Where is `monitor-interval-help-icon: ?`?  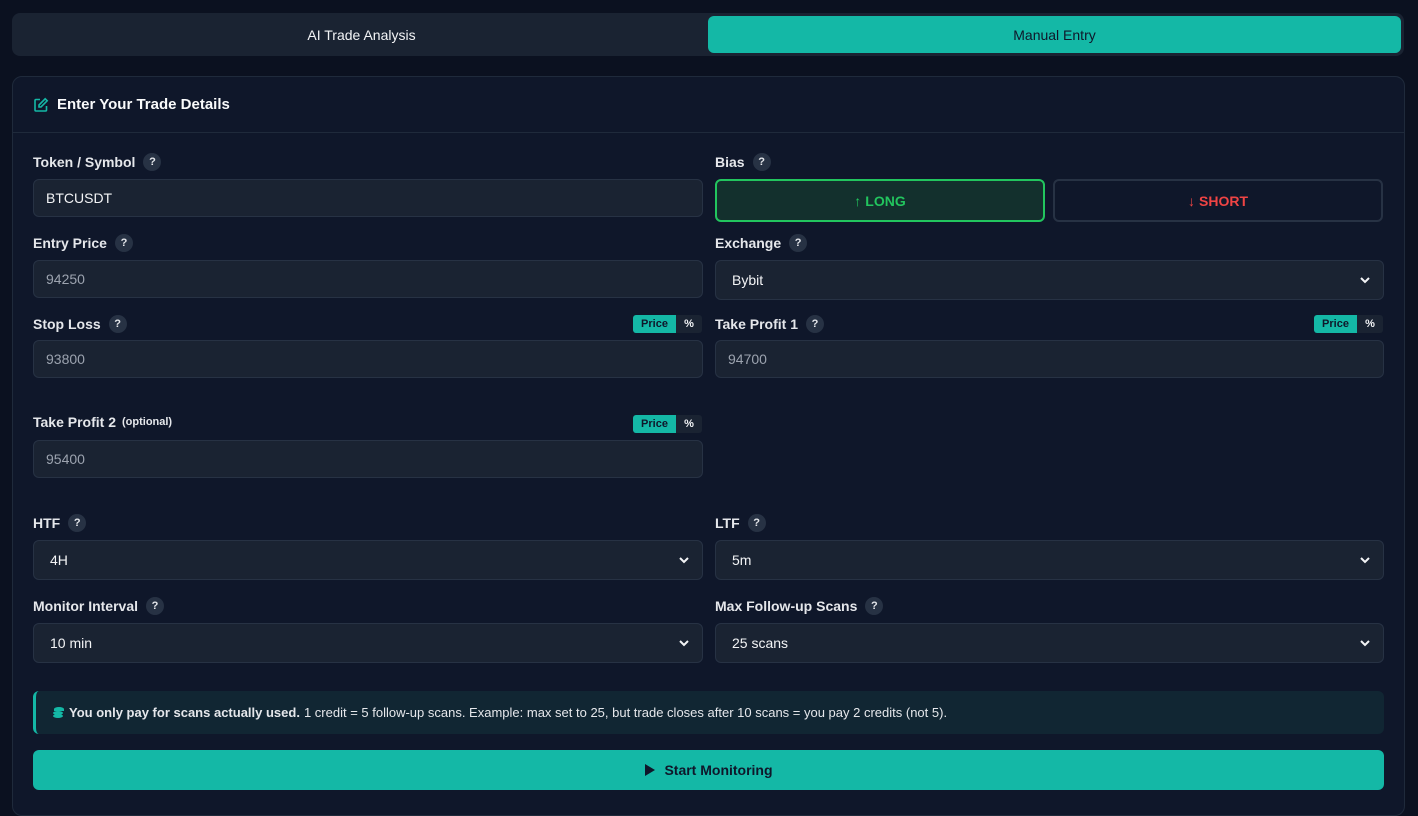 monitor-interval-help-icon: ? is located at coordinates (155, 606).